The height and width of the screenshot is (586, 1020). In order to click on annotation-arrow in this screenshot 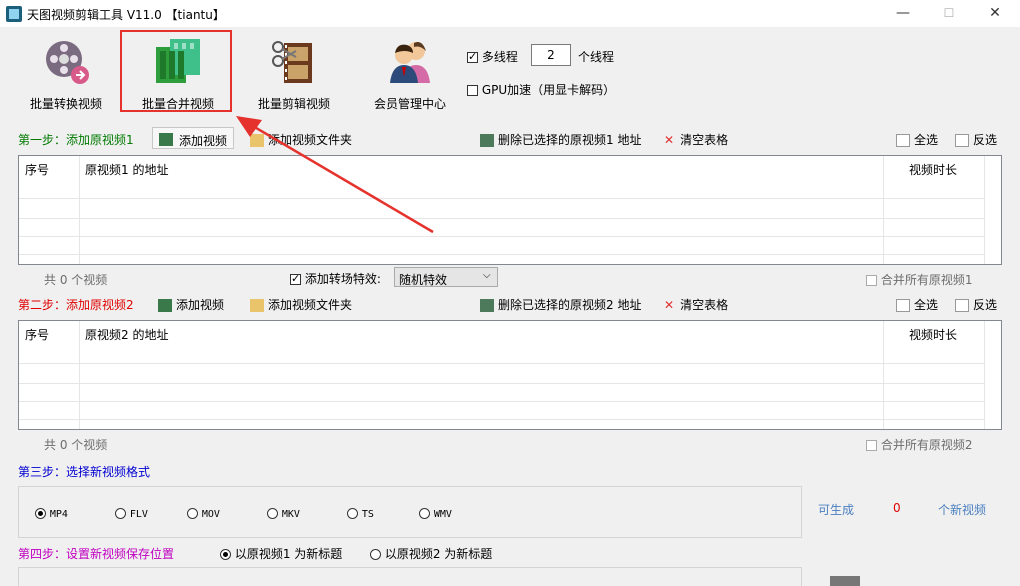, I will do `click(335, 175)`.